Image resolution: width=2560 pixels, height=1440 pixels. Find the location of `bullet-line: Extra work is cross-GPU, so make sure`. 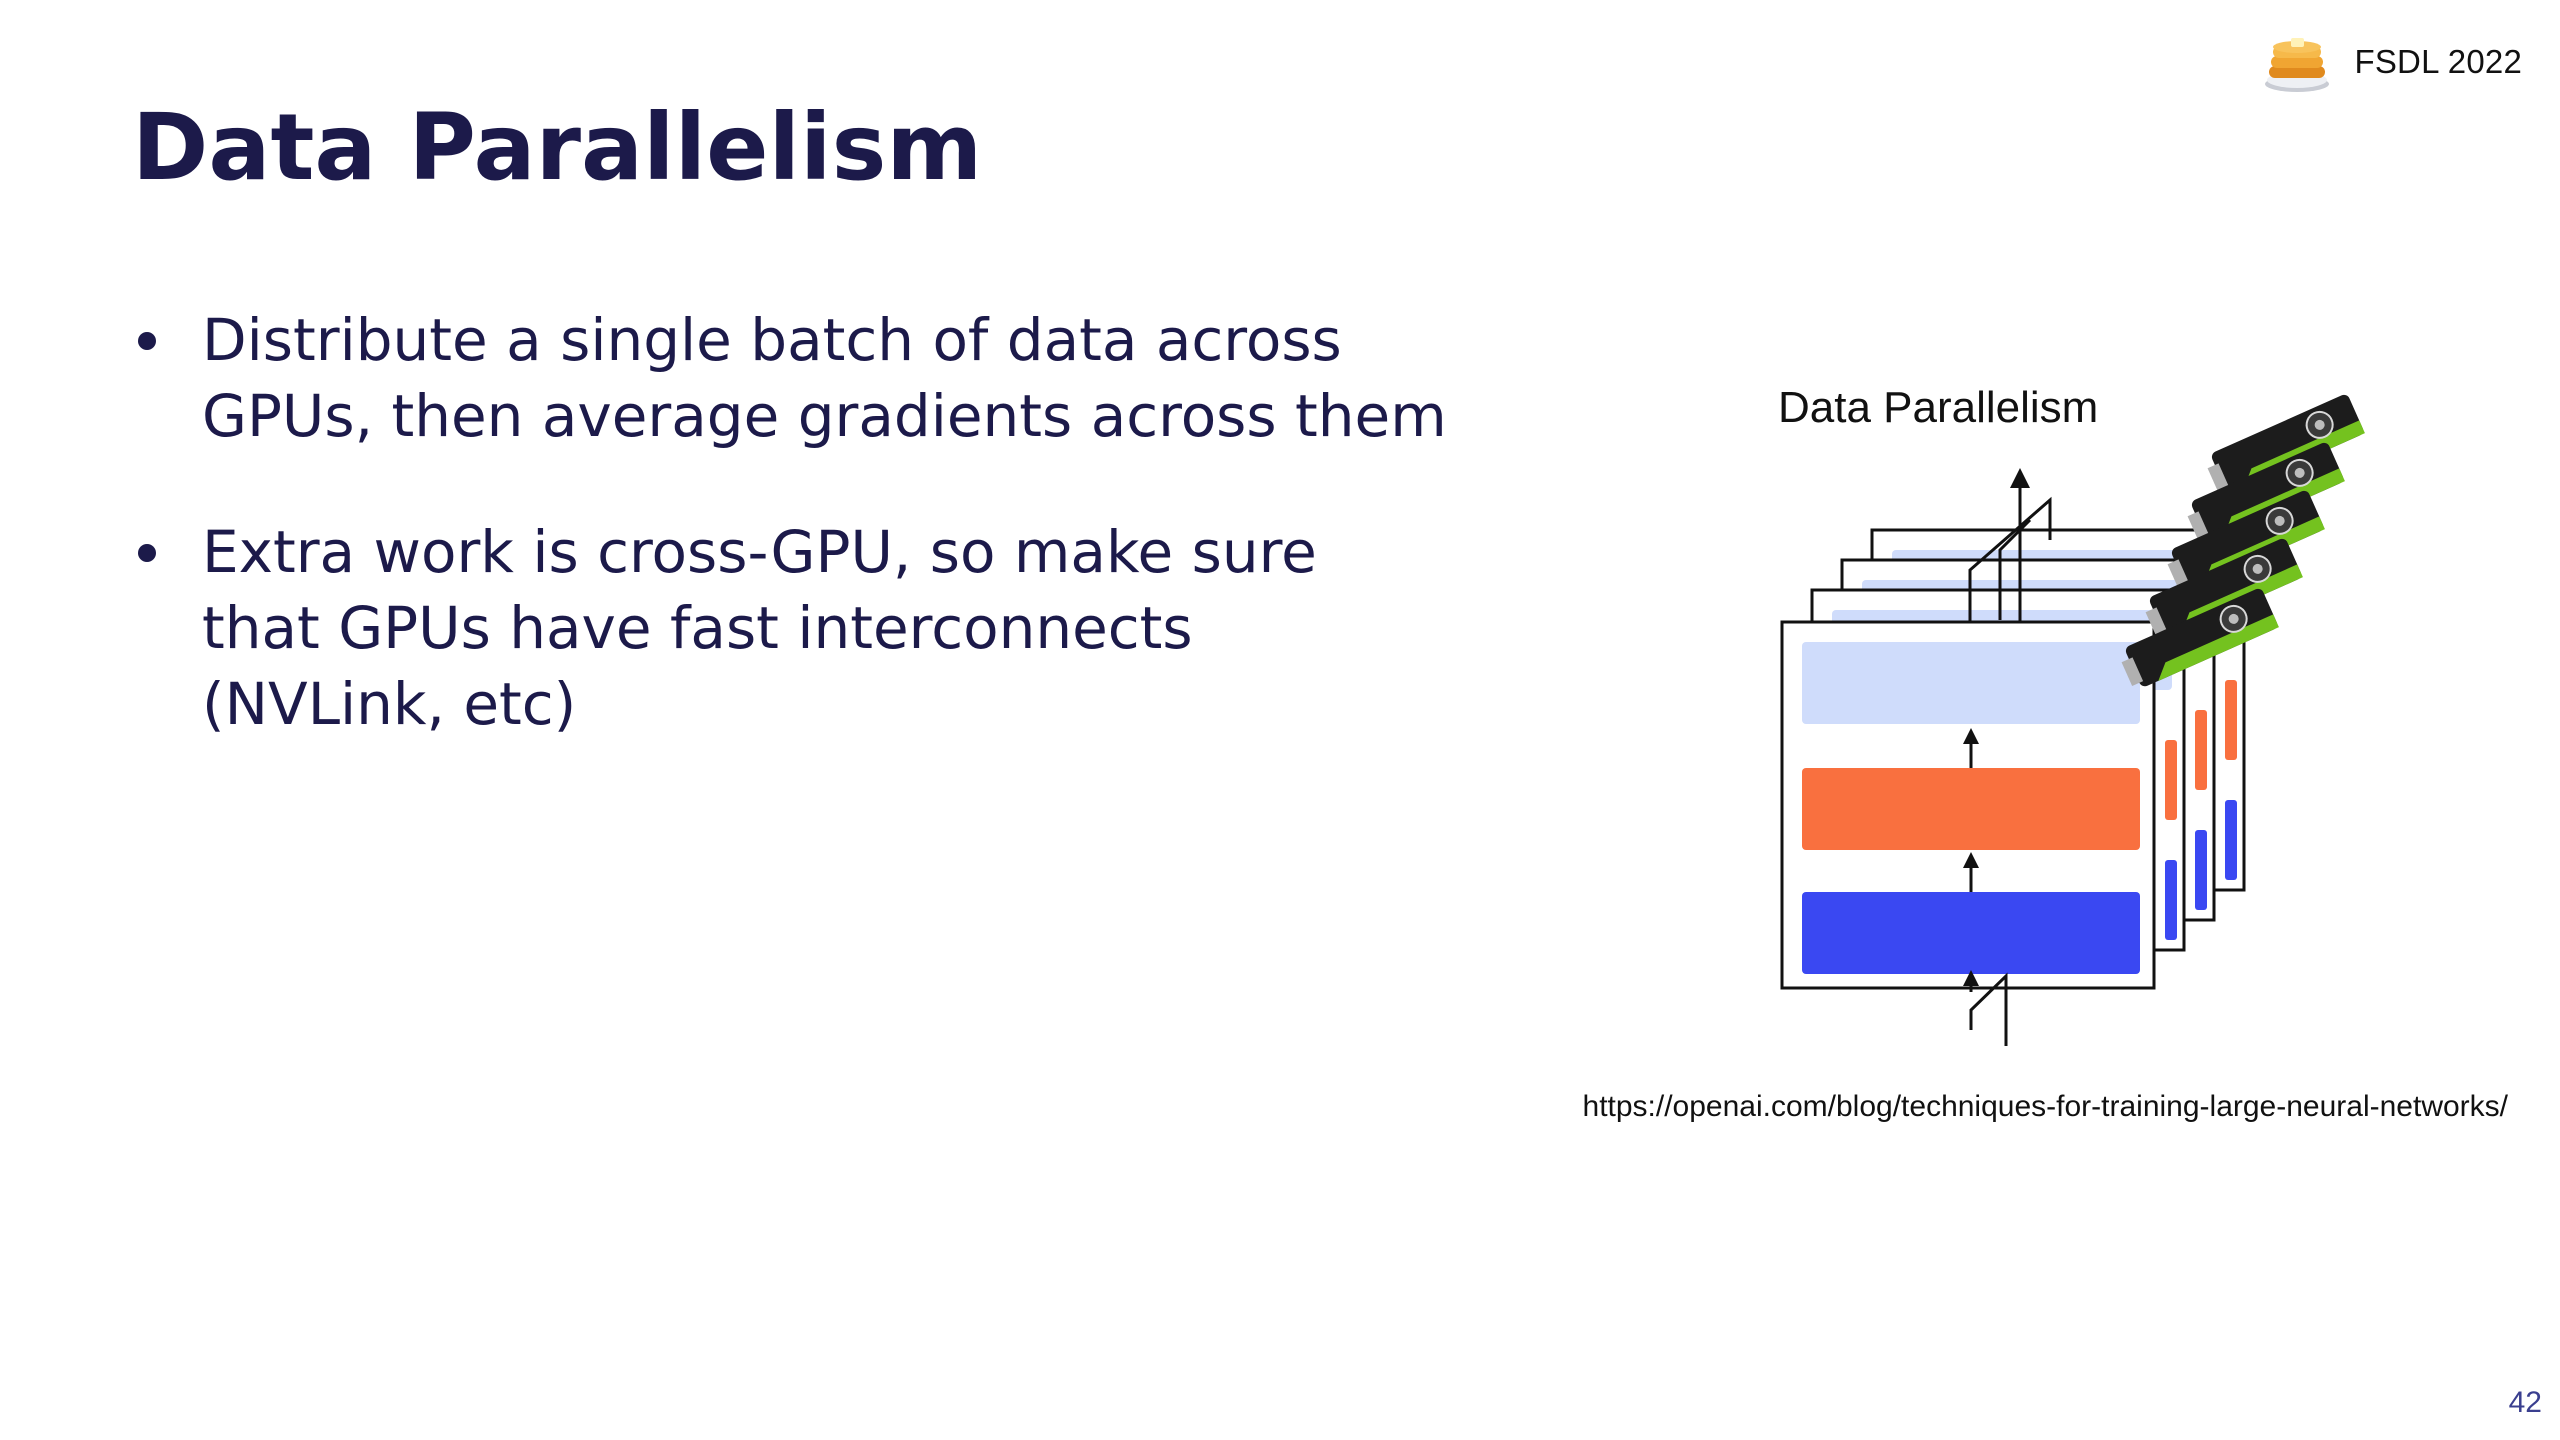

bullet-line: Extra work is cross-GPU, so make sure is located at coordinates (759, 552).